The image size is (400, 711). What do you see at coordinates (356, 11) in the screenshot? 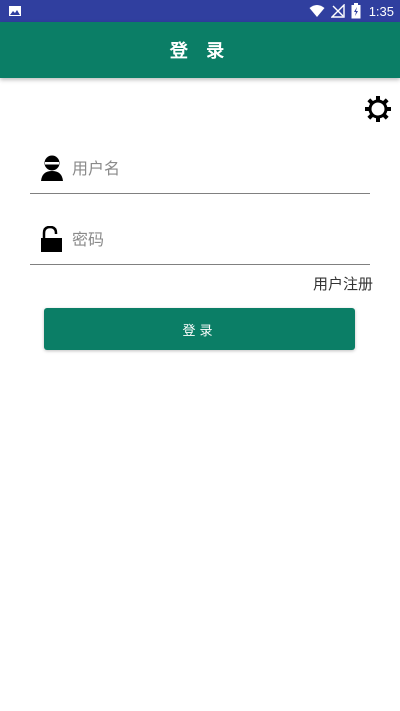
I see `battery-charging-icon` at bounding box center [356, 11].